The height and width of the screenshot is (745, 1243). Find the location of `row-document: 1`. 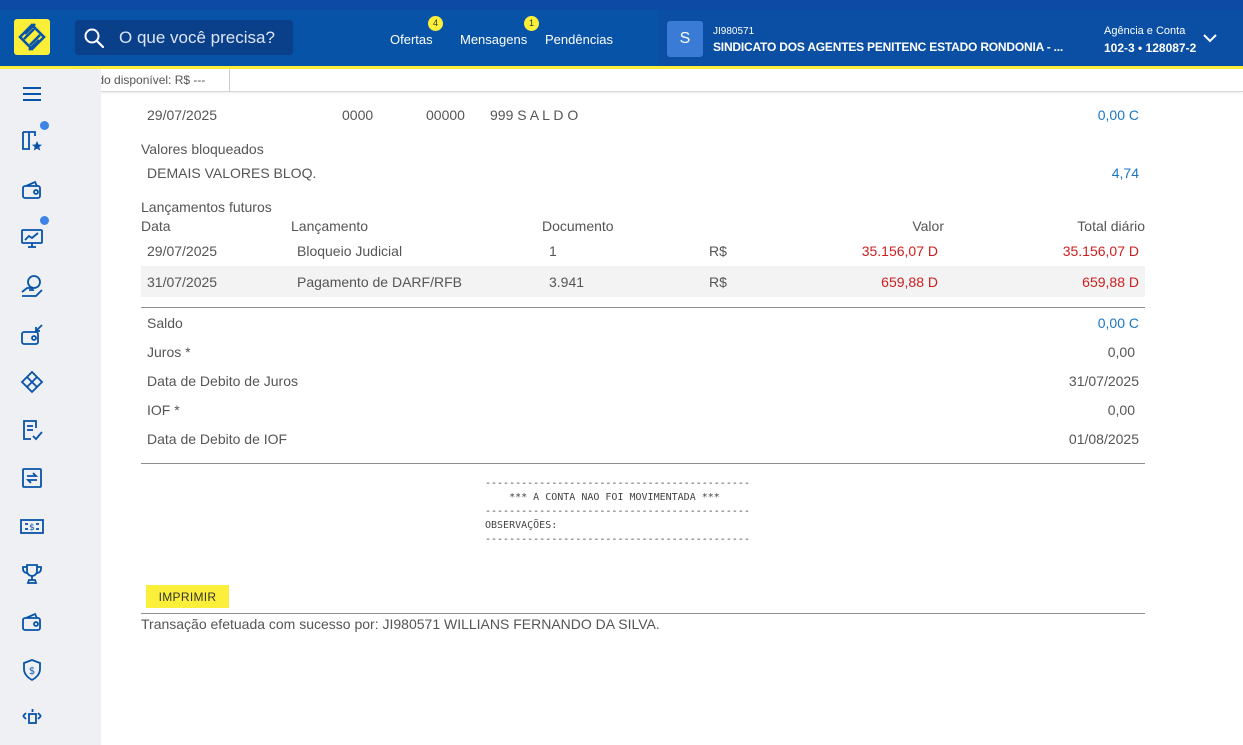

row-document: 1 is located at coordinates (553, 251).